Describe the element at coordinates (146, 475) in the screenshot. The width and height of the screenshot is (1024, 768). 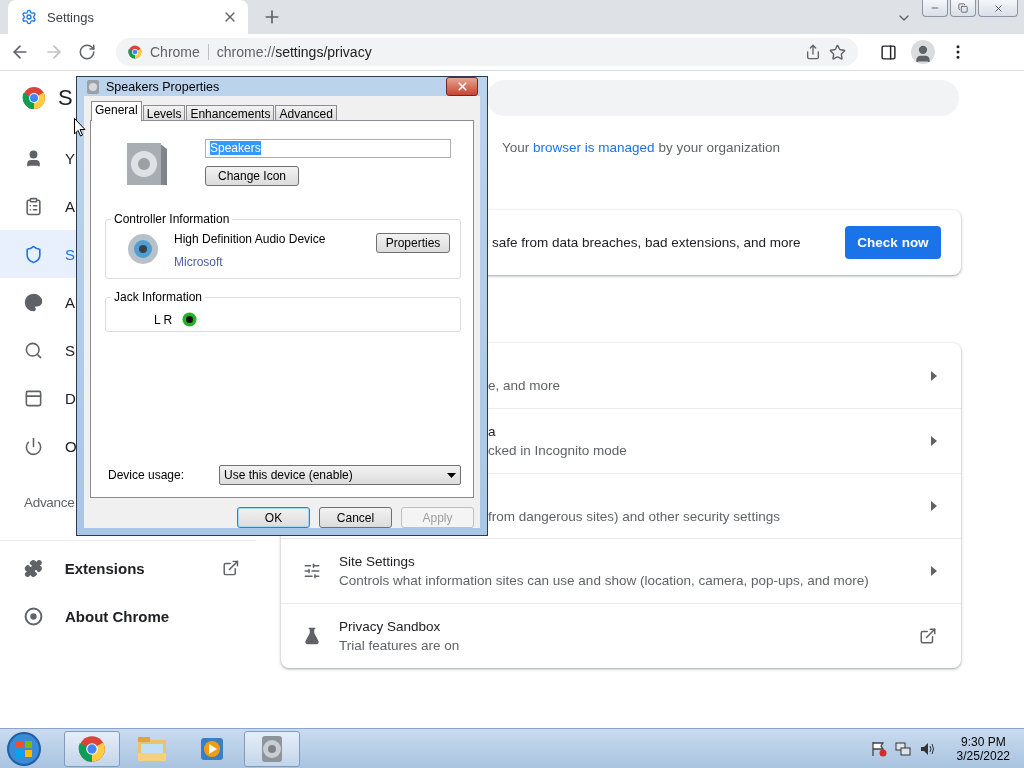
I see `device-usage-label: Device usage:` at that location.